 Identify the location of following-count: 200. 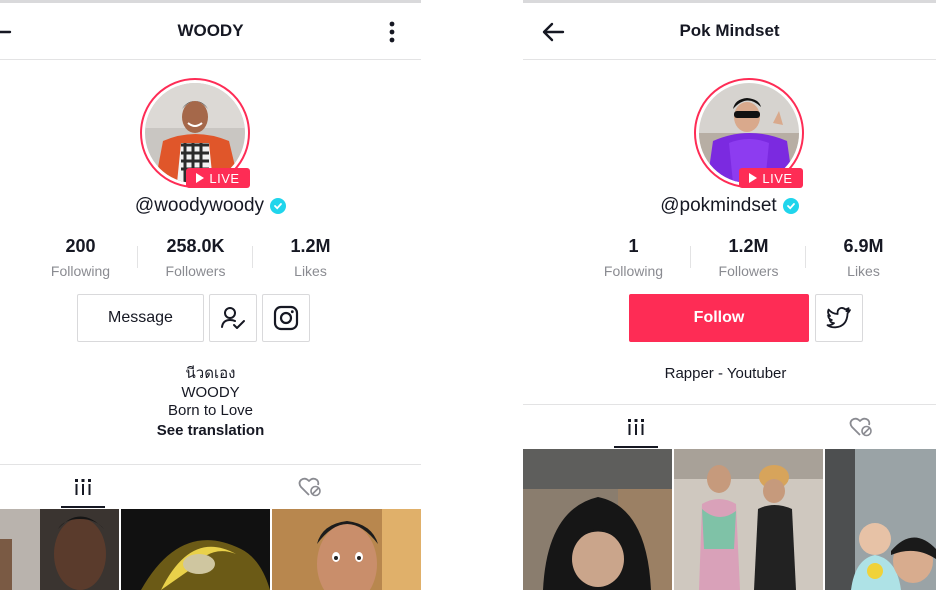
(80, 246).